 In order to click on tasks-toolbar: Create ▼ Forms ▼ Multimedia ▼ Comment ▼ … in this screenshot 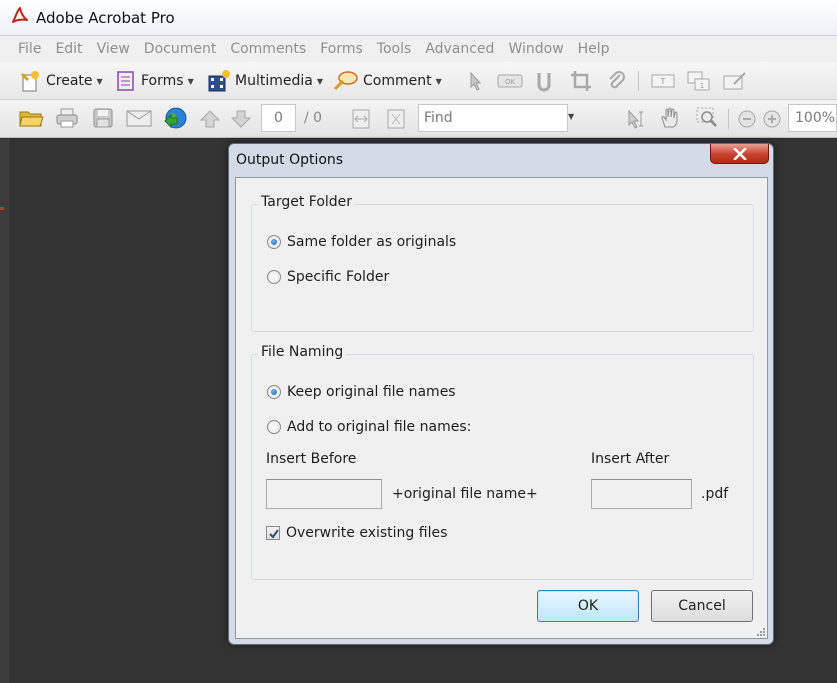, I will do `click(418, 81)`.